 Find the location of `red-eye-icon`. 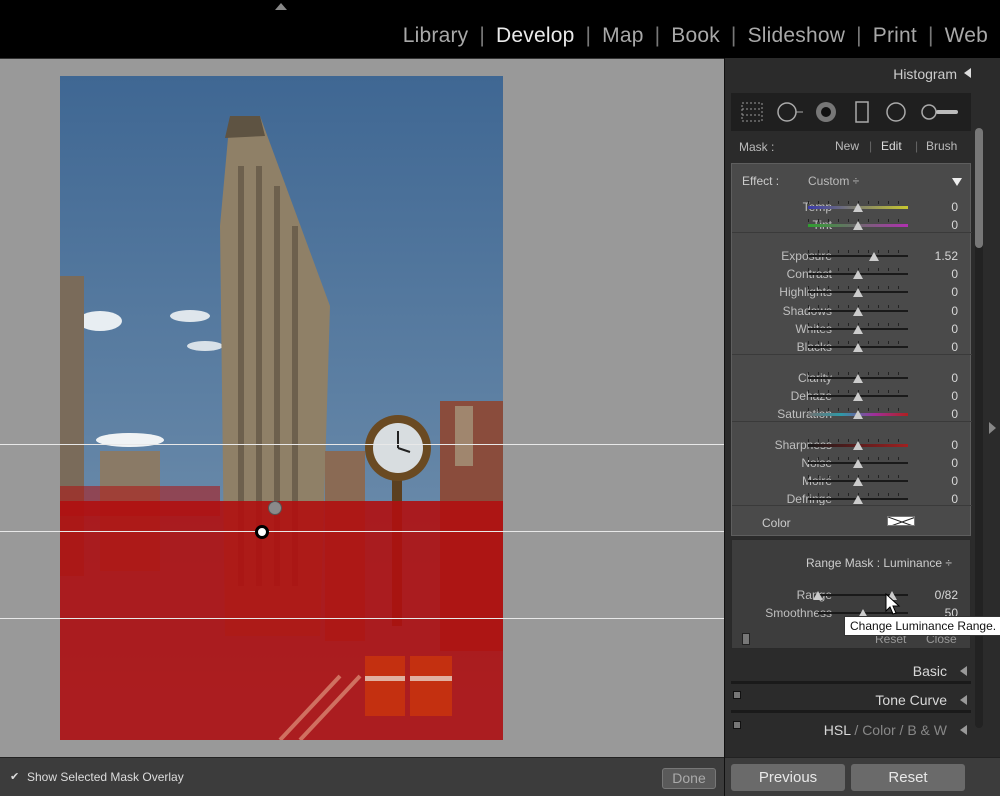

red-eye-icon is located at coordinates (826, 112).